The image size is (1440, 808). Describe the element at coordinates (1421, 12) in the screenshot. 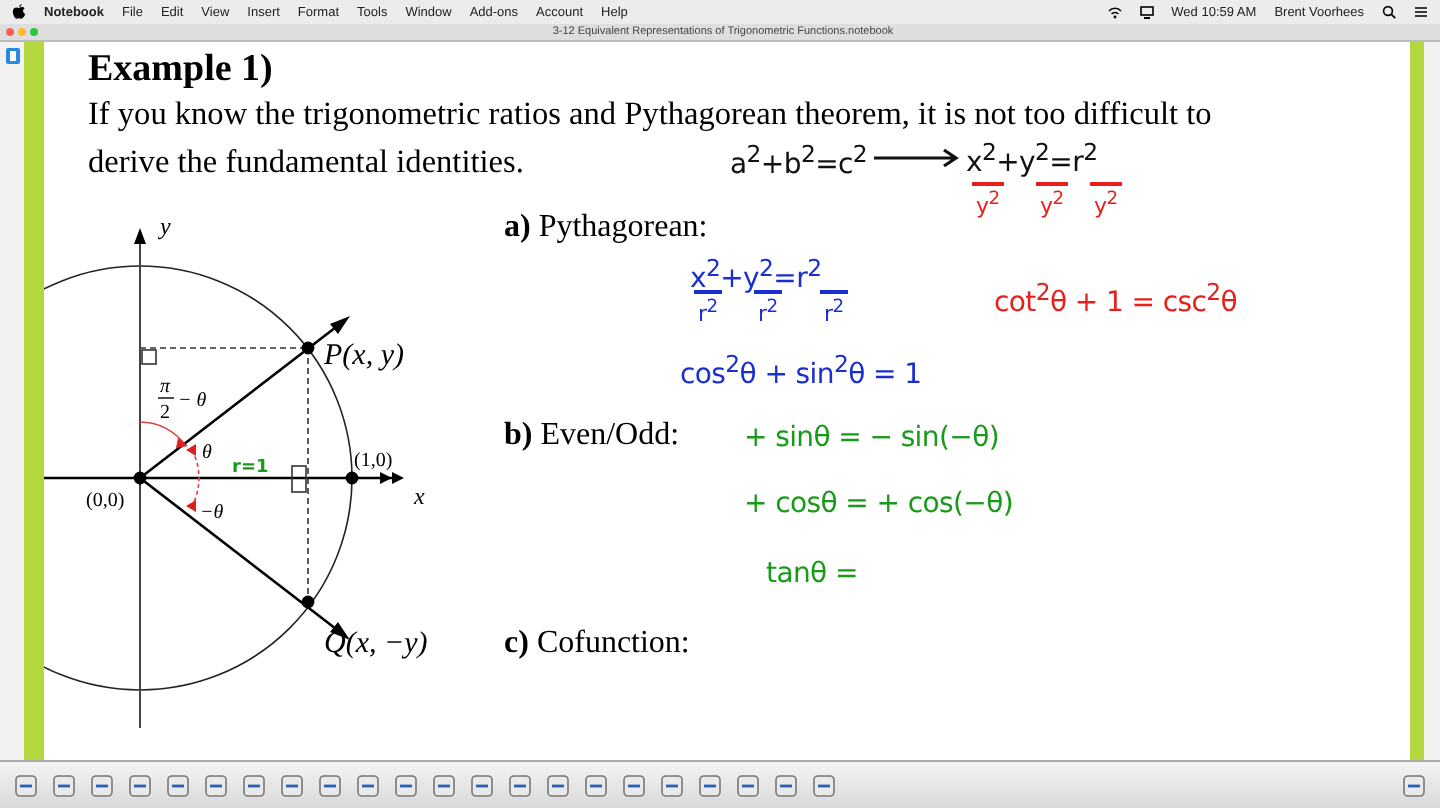

I see `menu-icon` at that location.